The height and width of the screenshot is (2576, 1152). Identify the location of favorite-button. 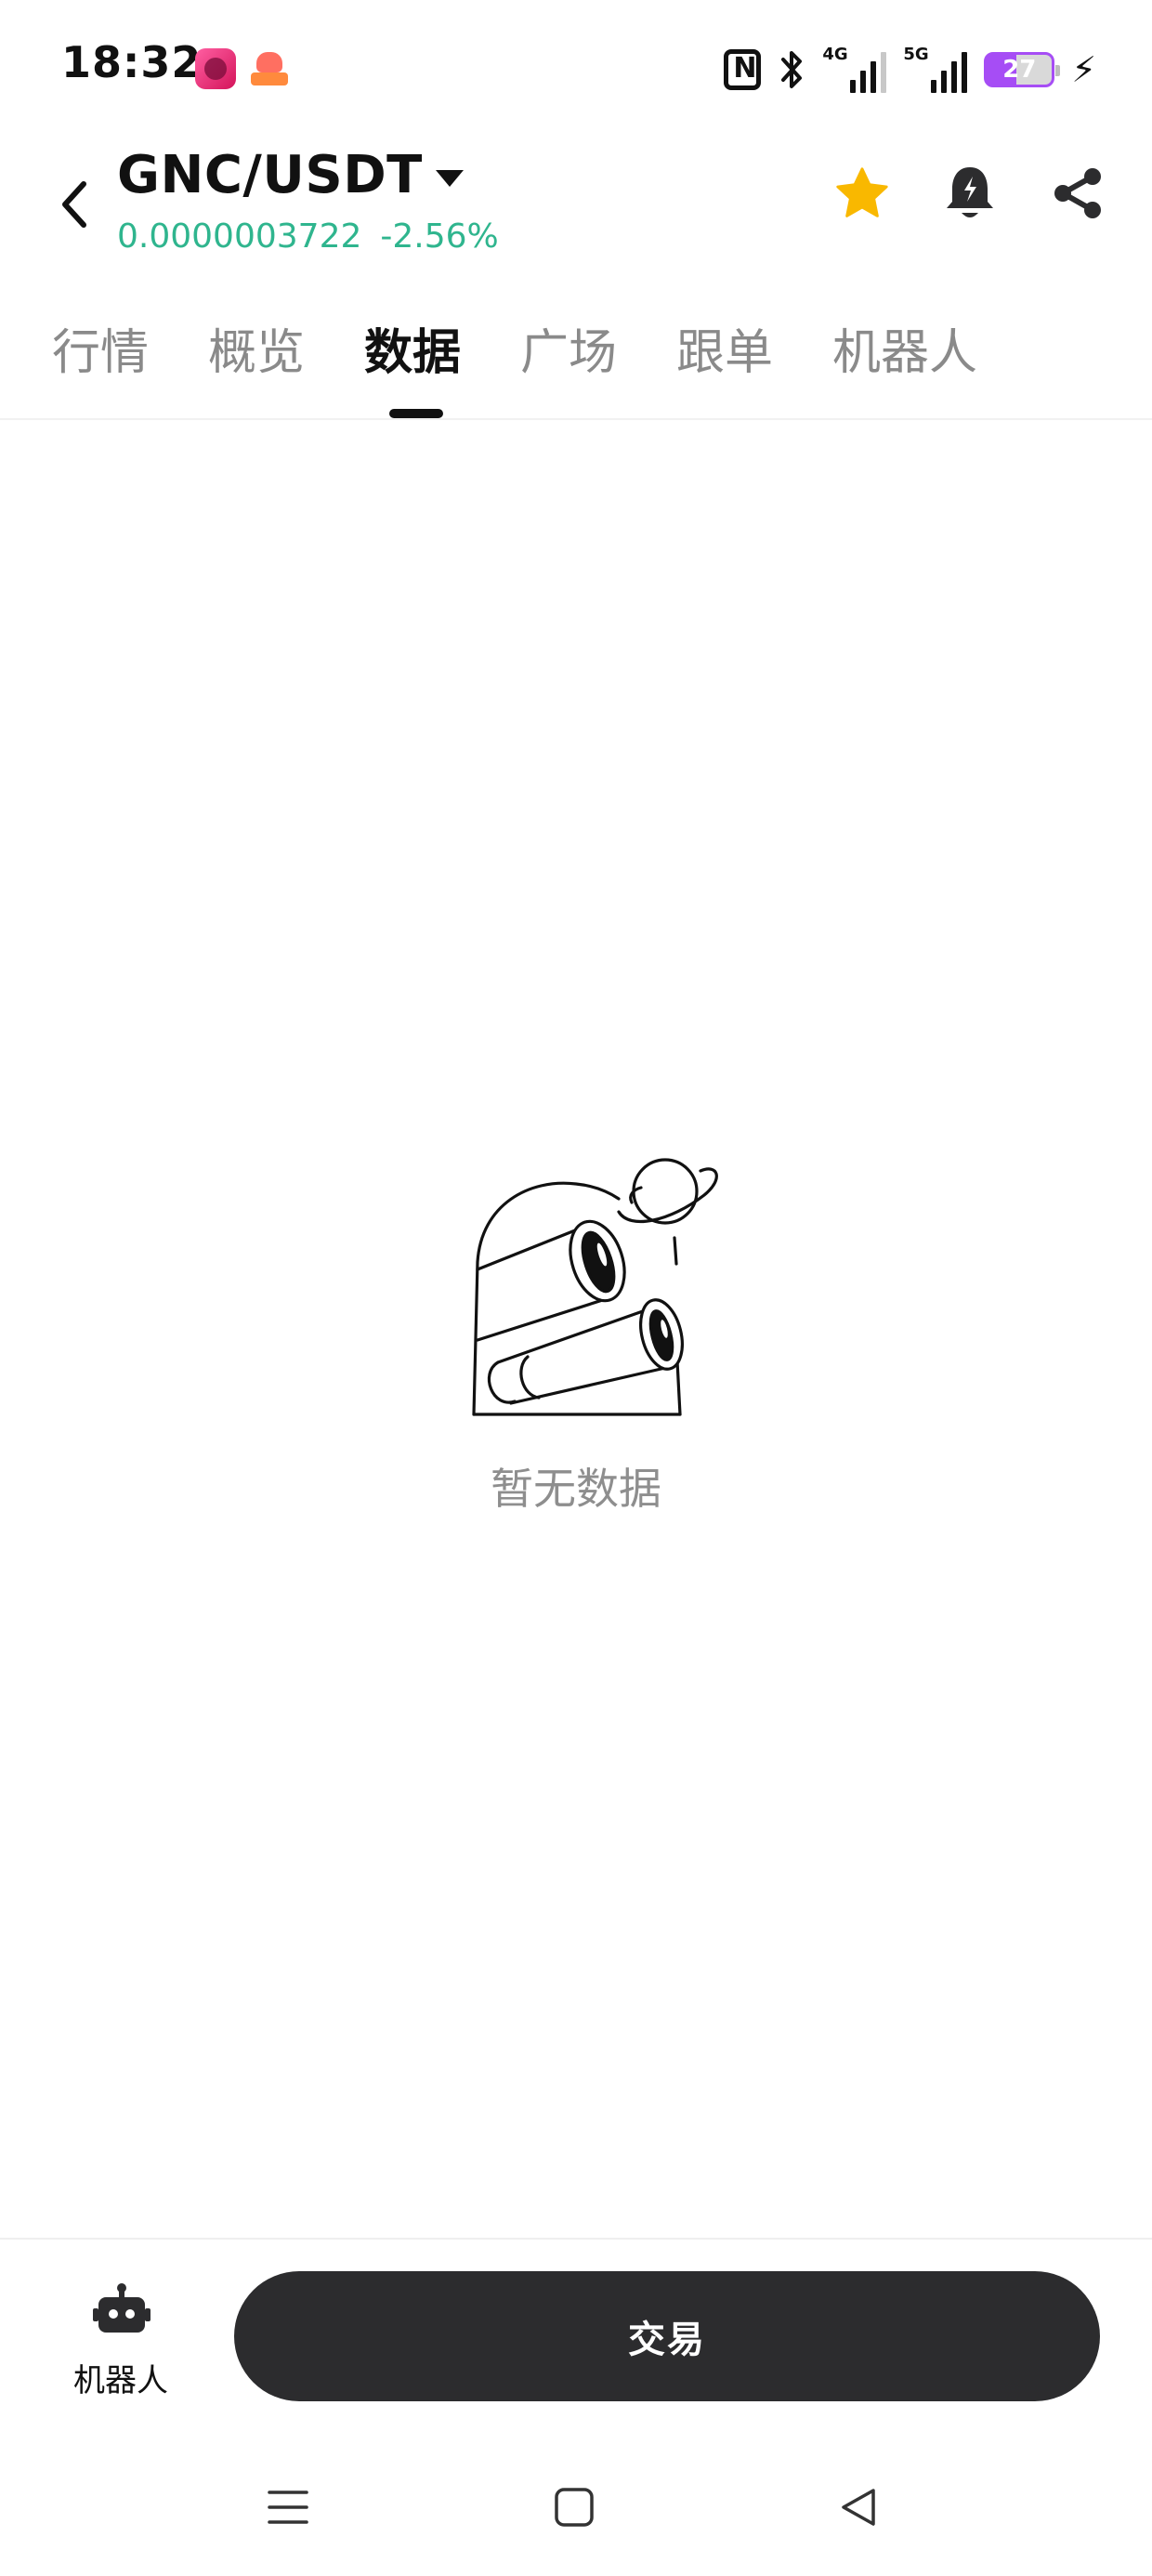
(862, 193).